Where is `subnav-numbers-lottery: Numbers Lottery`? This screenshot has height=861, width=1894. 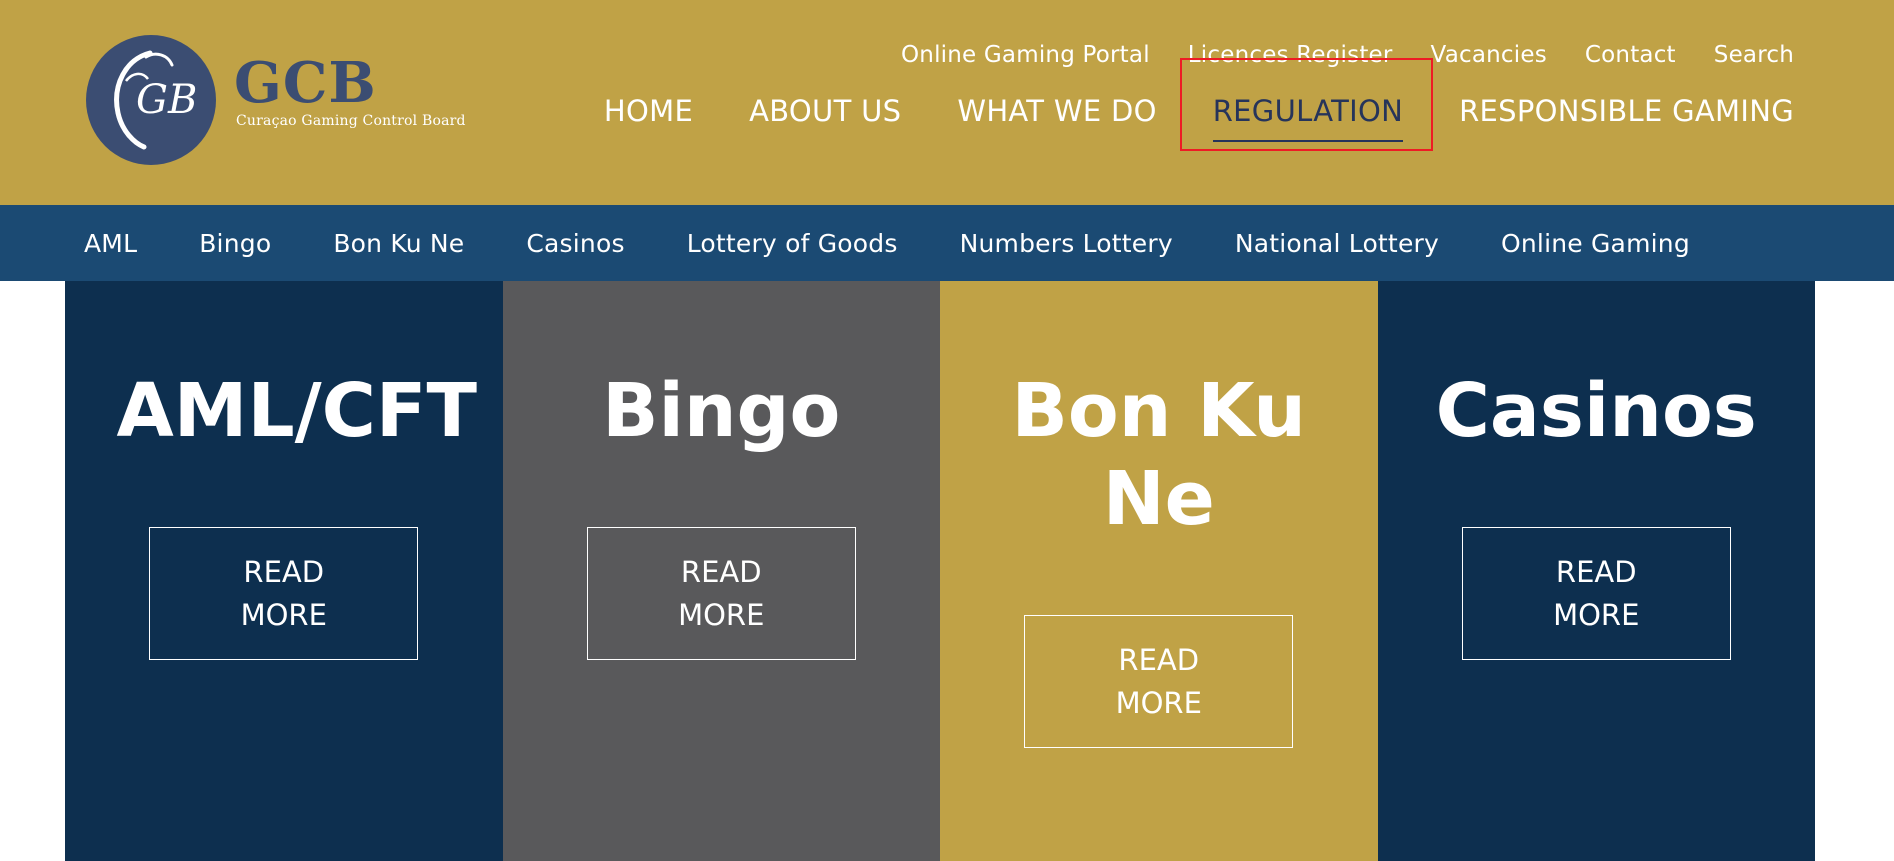
subnav-numbers-lottery: Numbers Lottery is located at coordinates (1066, 243).